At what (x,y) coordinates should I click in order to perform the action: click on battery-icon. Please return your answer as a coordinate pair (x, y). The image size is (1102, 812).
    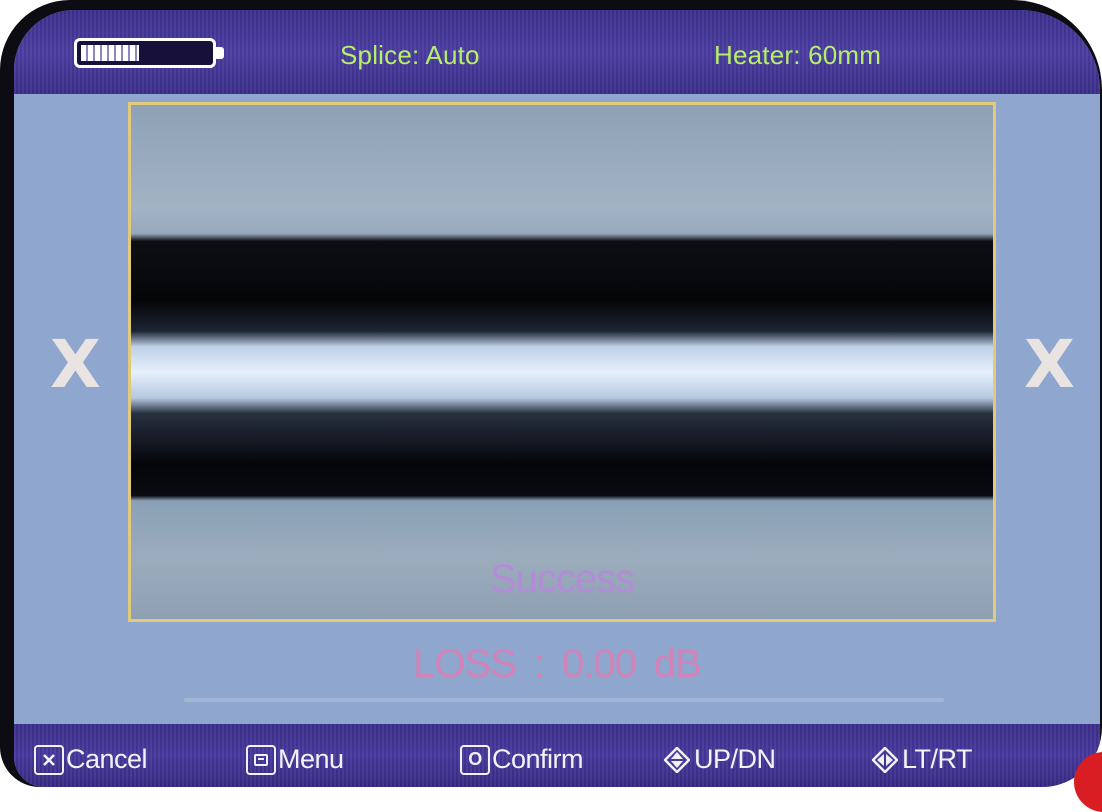
    Looking at the image, I should click on (150, 55).